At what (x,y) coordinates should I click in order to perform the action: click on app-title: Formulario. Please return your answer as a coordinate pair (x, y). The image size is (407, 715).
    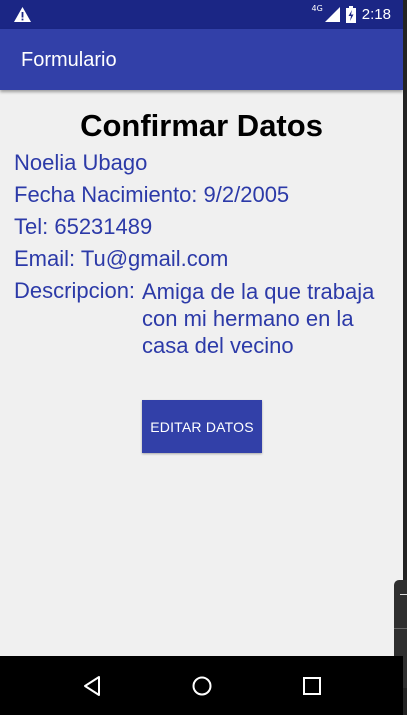
    Looking at the image, I should click on (69, 60).